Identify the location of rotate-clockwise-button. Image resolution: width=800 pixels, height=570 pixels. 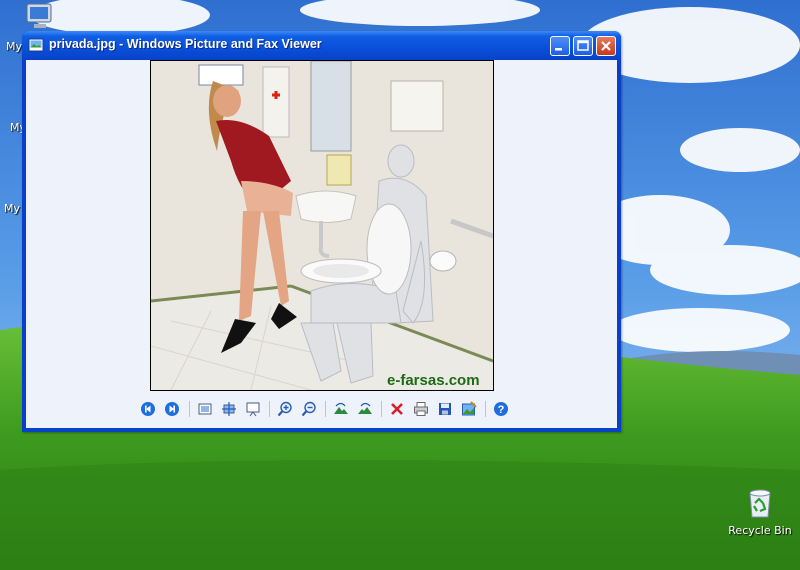
(341, 409).